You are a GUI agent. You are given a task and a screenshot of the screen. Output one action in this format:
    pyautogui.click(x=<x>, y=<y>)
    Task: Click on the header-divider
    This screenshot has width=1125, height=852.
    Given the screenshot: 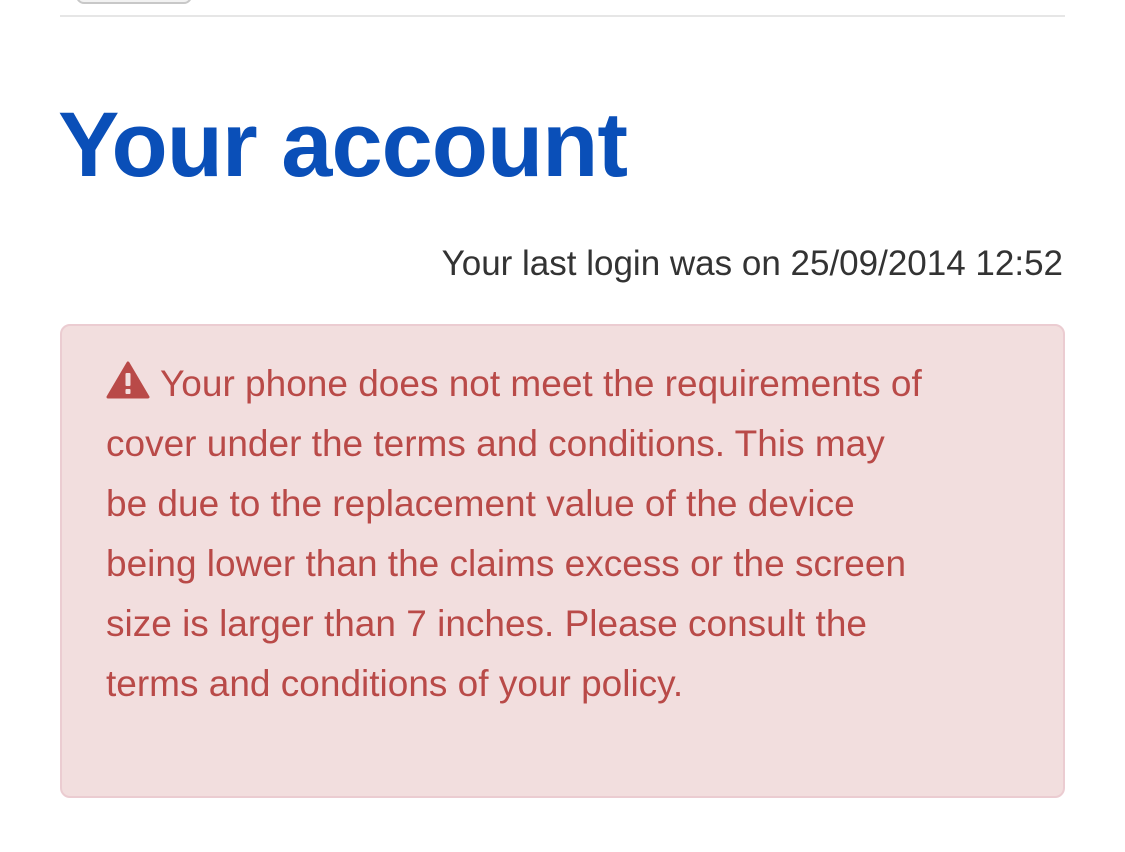 What is the action you would take?
    pyautogui.click(x=562, y=16)
    